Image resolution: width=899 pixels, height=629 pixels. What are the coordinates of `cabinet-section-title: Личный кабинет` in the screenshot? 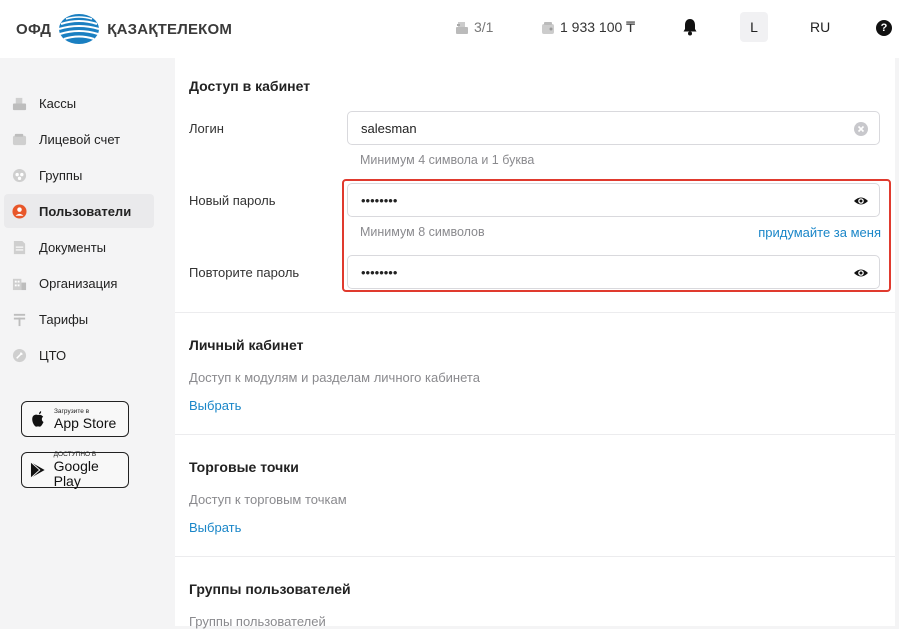 It's located at (246, 345).